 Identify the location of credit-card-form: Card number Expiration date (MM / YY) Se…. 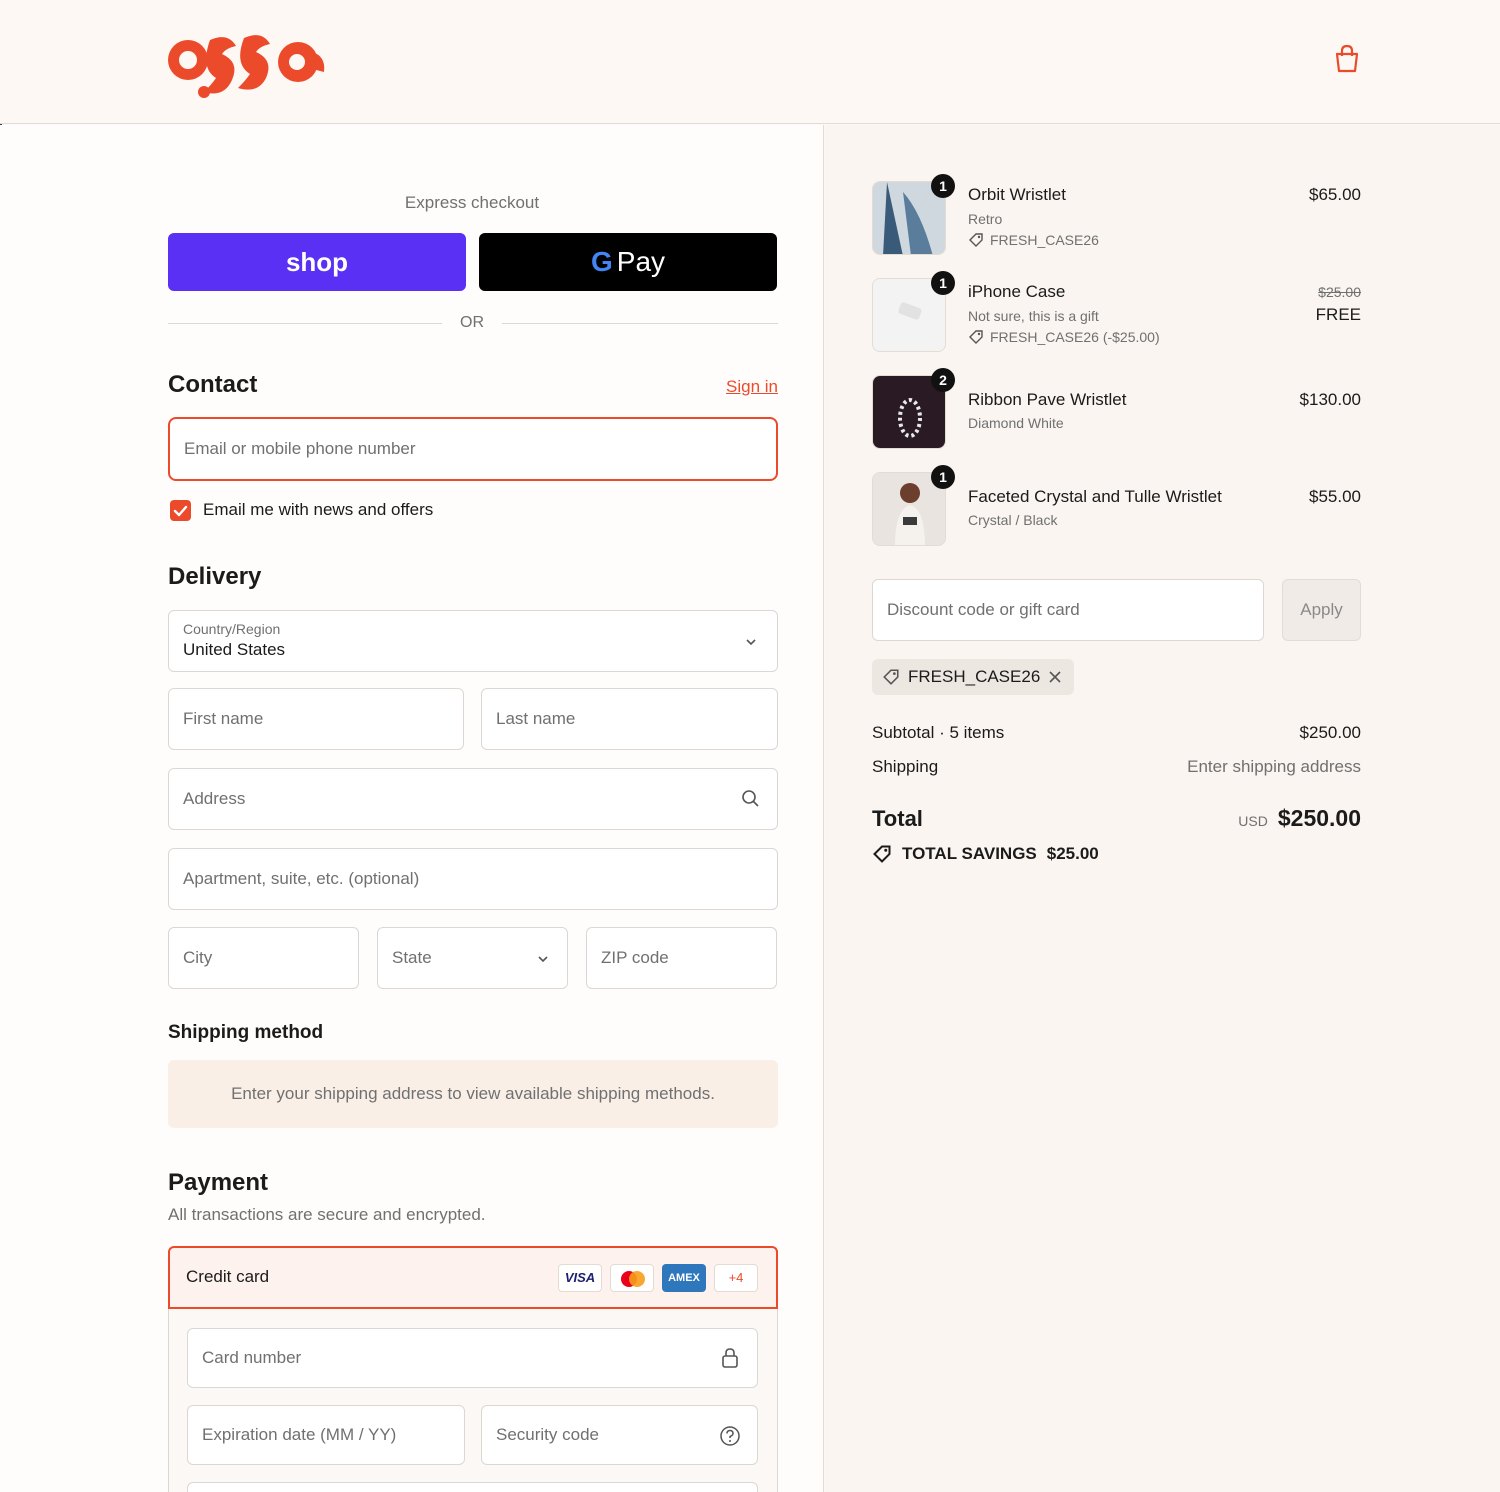
(473, 1400).